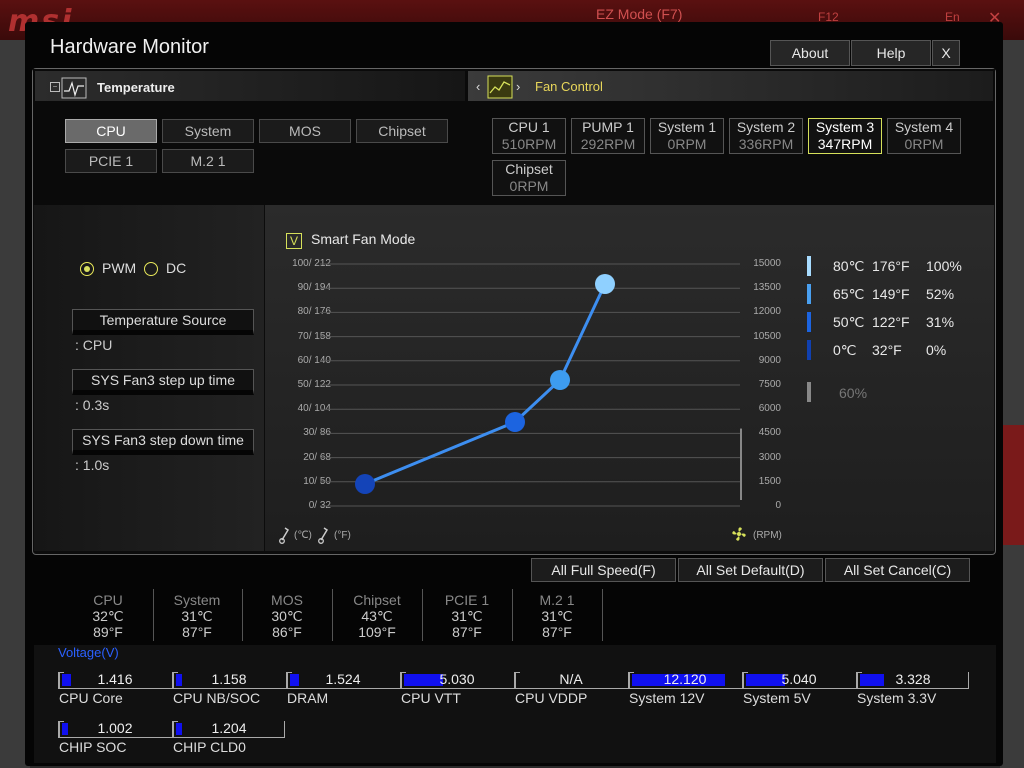  I want to click on fan-name: Chipset, so click(529, 169).